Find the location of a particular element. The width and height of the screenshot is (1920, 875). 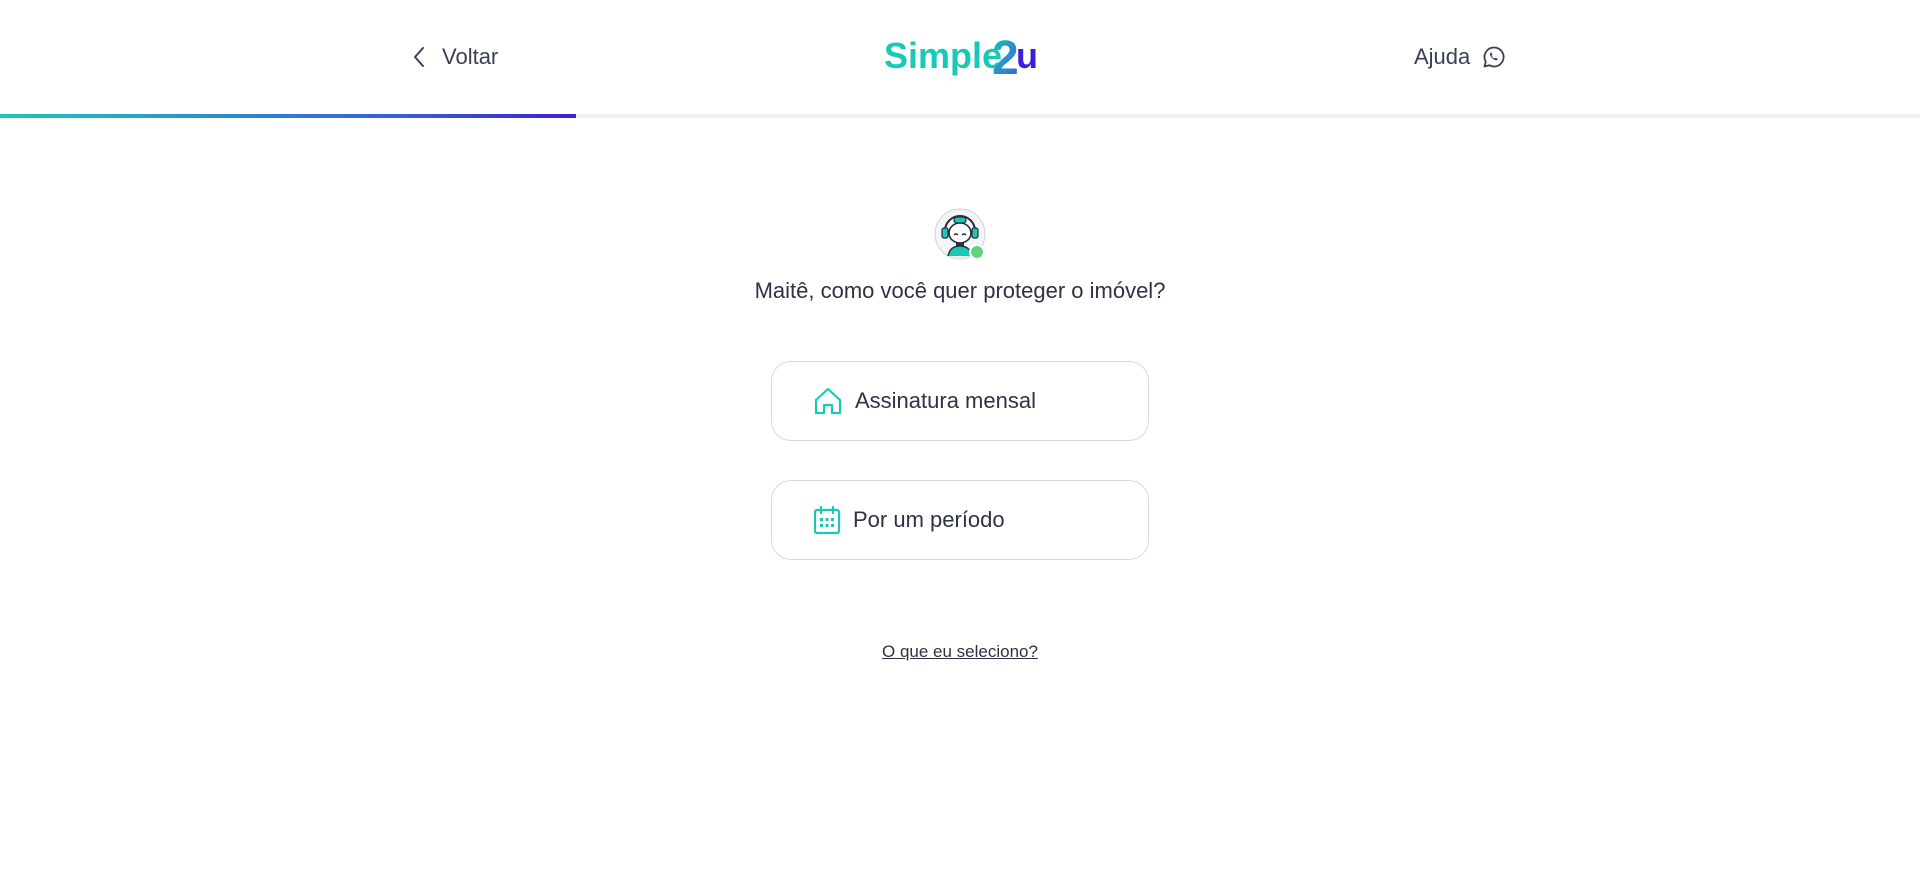

back-label: Voltar is located at coordinates (470, 56).